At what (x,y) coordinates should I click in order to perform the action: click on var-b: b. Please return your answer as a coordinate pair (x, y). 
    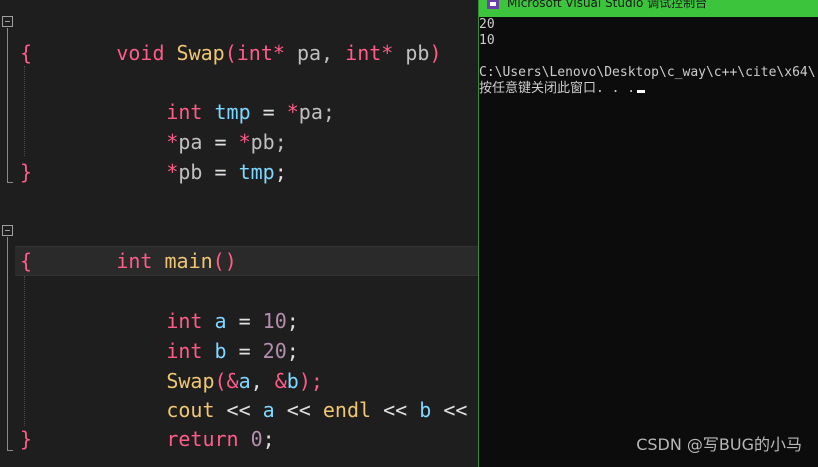
    Looking at the image, I should click on (425, 410).